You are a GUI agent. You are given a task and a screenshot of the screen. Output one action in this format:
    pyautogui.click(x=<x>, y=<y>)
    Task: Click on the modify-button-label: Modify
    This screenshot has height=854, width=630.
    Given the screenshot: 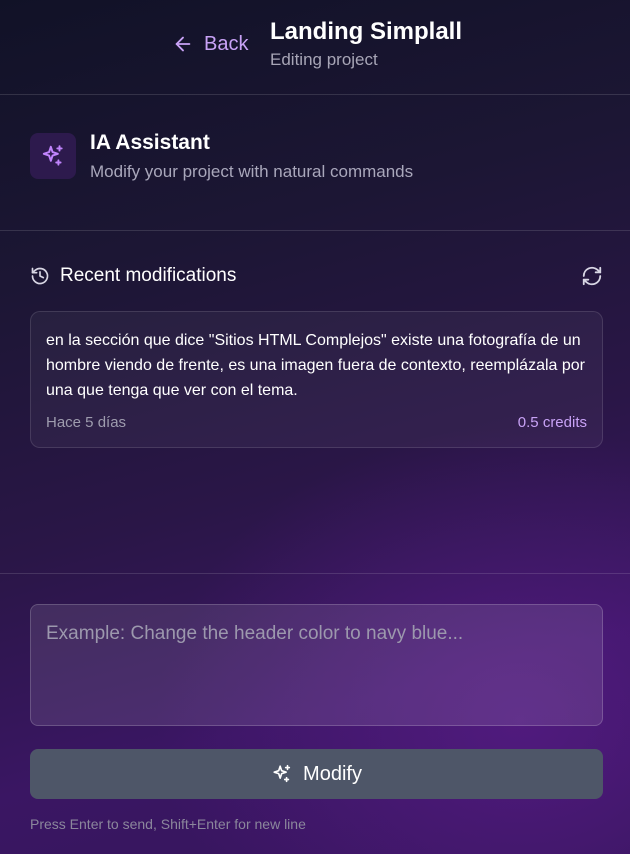 What is the action you would take?
    pyautogui.click(x=332, y=773)
    